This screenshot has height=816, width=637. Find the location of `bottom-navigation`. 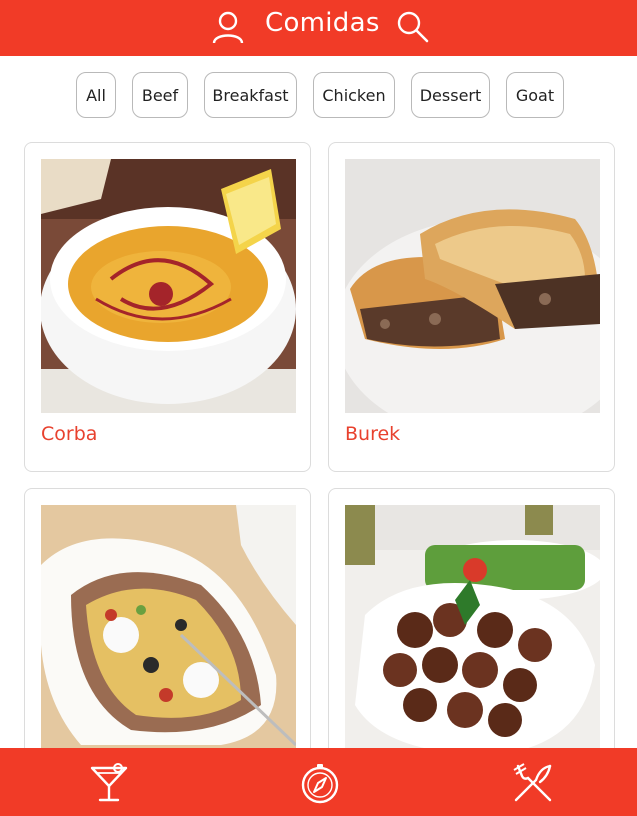

bottom-navigation is located at coordinates (318, 782).